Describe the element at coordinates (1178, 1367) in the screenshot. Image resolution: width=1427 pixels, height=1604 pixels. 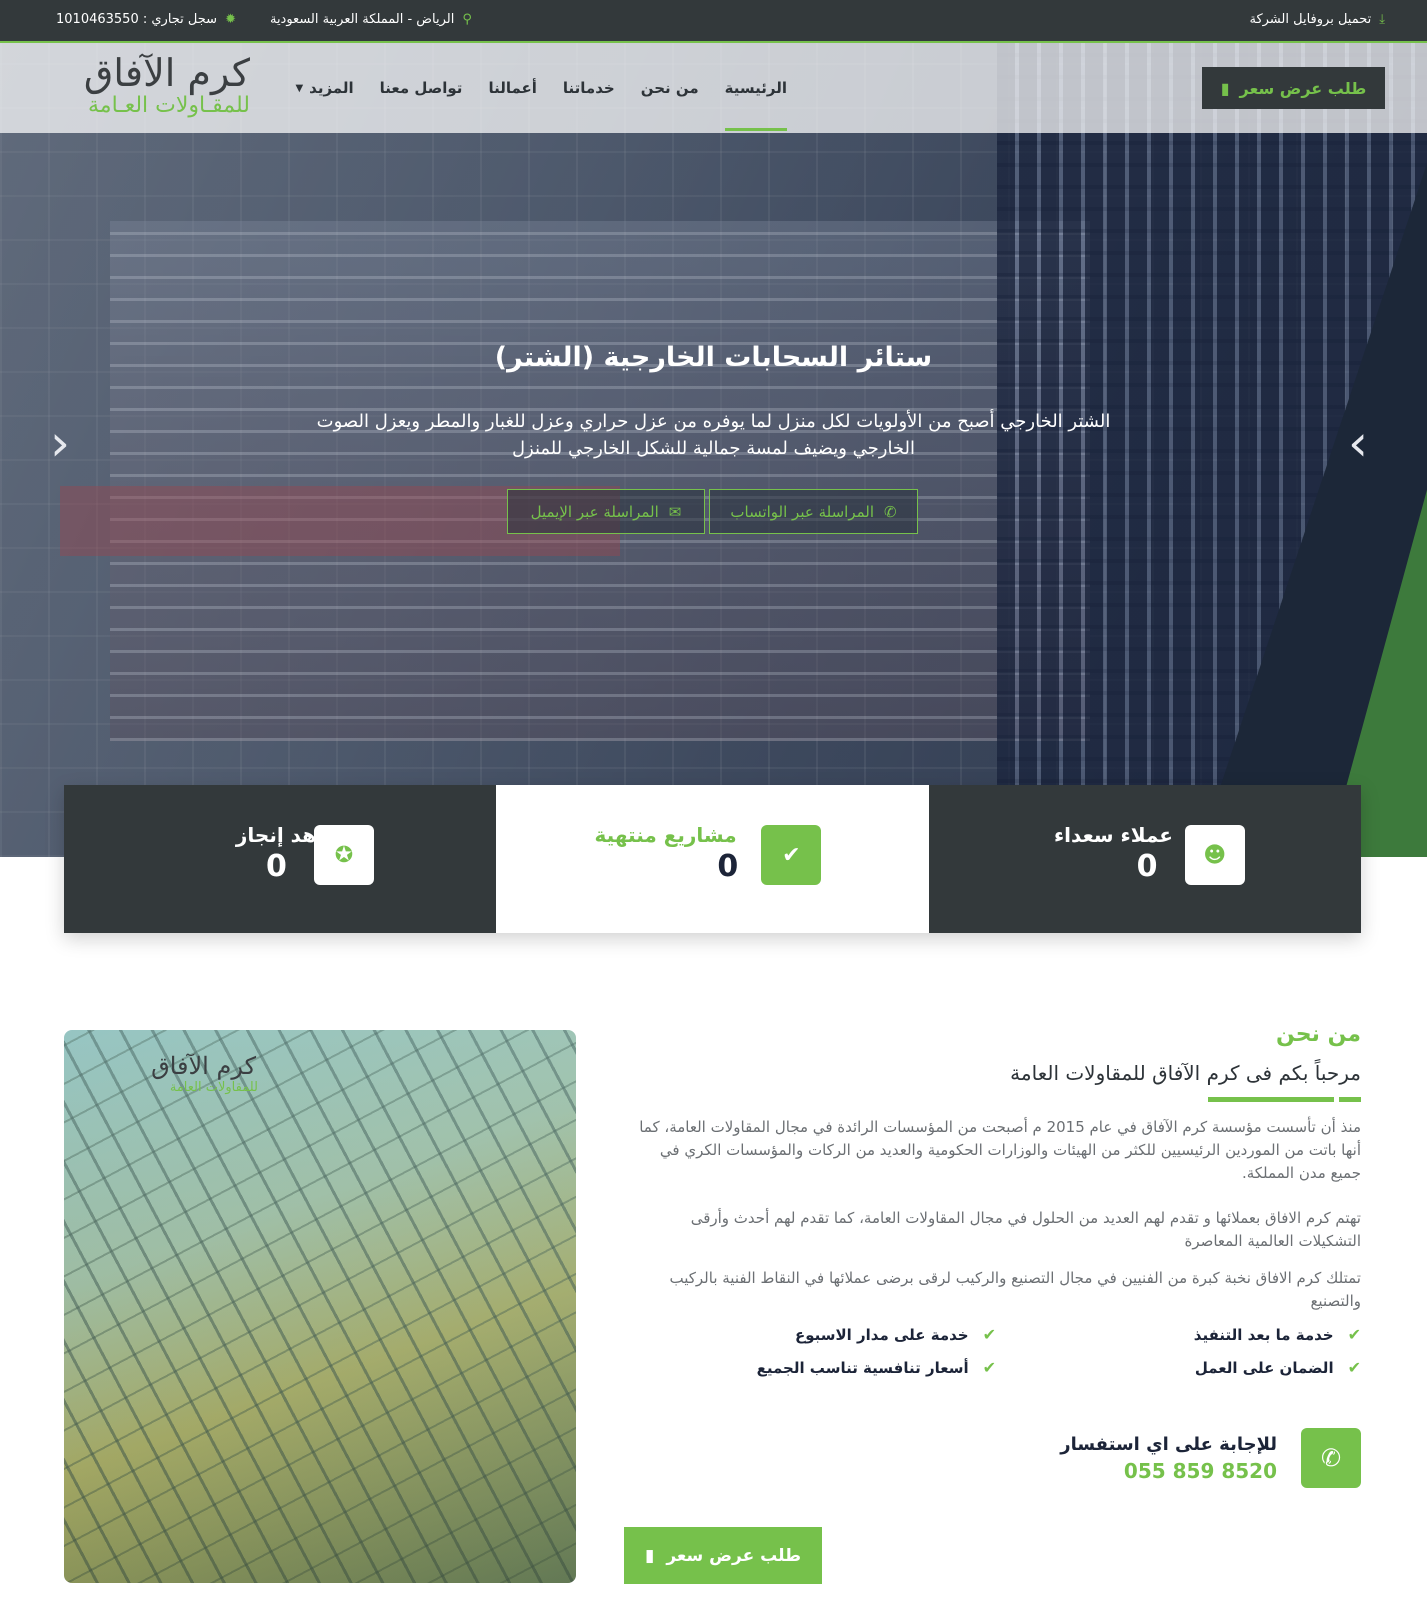
I see `feature-item: ✔ الضمان على العمل` at that location.